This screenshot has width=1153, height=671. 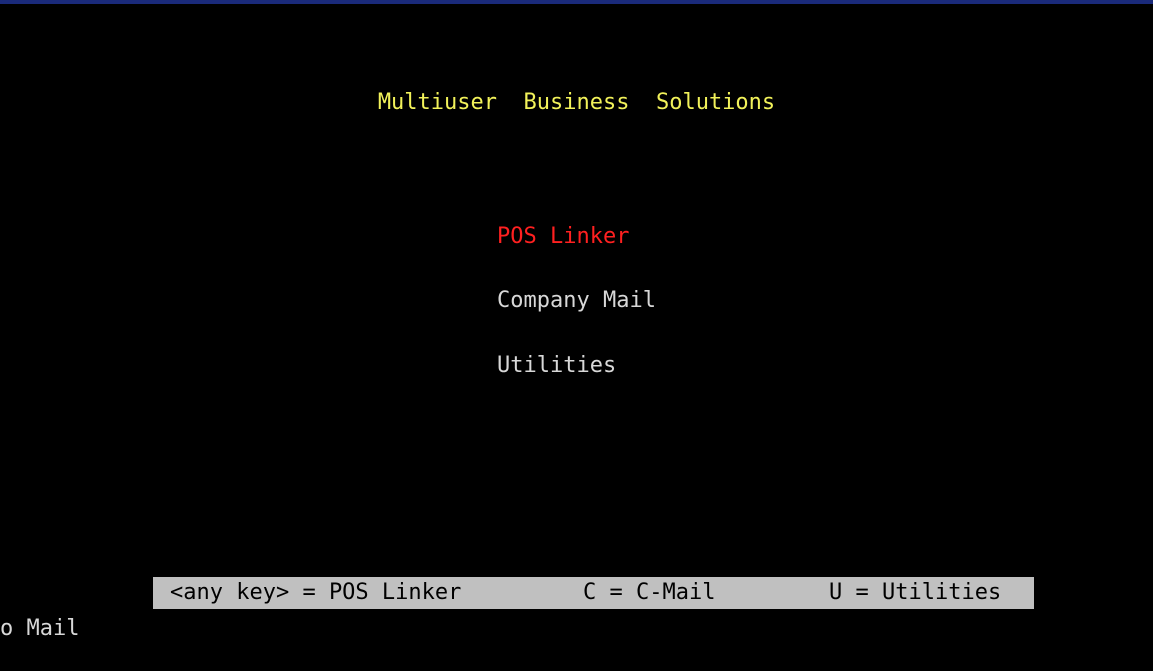 I want to click on status-any-key-pos-linker: <any key> = POS Linker, so click(x=315, y=593).